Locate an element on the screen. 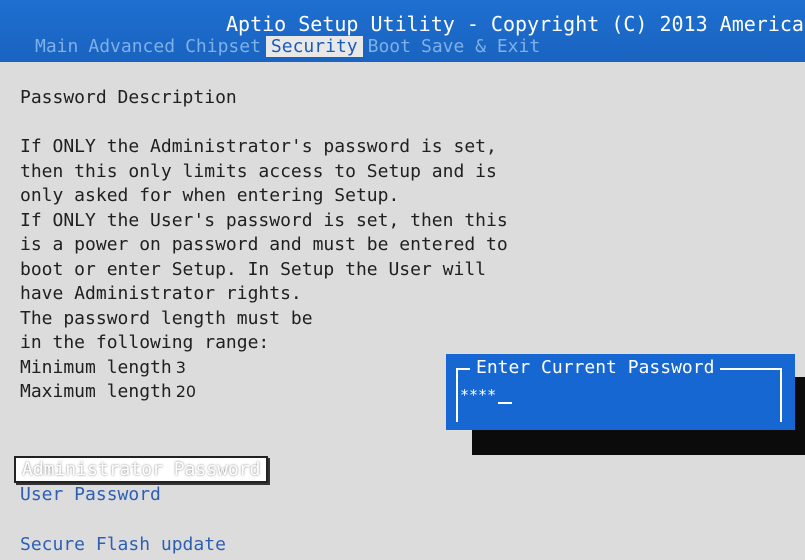 Image resolution: width=805 pixels, height=560 pixels. tab-chipset: Chipset is located at coordinates (223, 46).